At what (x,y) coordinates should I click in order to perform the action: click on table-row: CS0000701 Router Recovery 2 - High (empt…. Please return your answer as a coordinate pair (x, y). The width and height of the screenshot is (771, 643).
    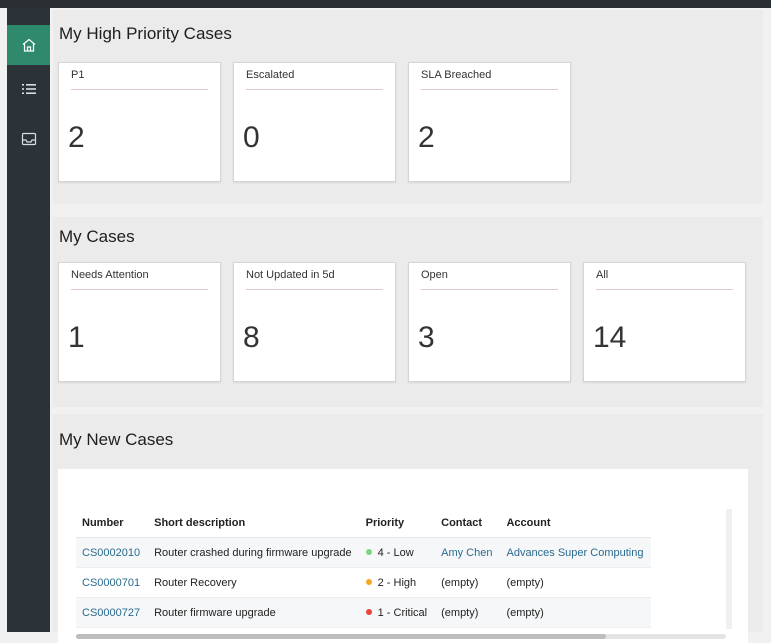
    Looking at the image, I should click on (364, 582).